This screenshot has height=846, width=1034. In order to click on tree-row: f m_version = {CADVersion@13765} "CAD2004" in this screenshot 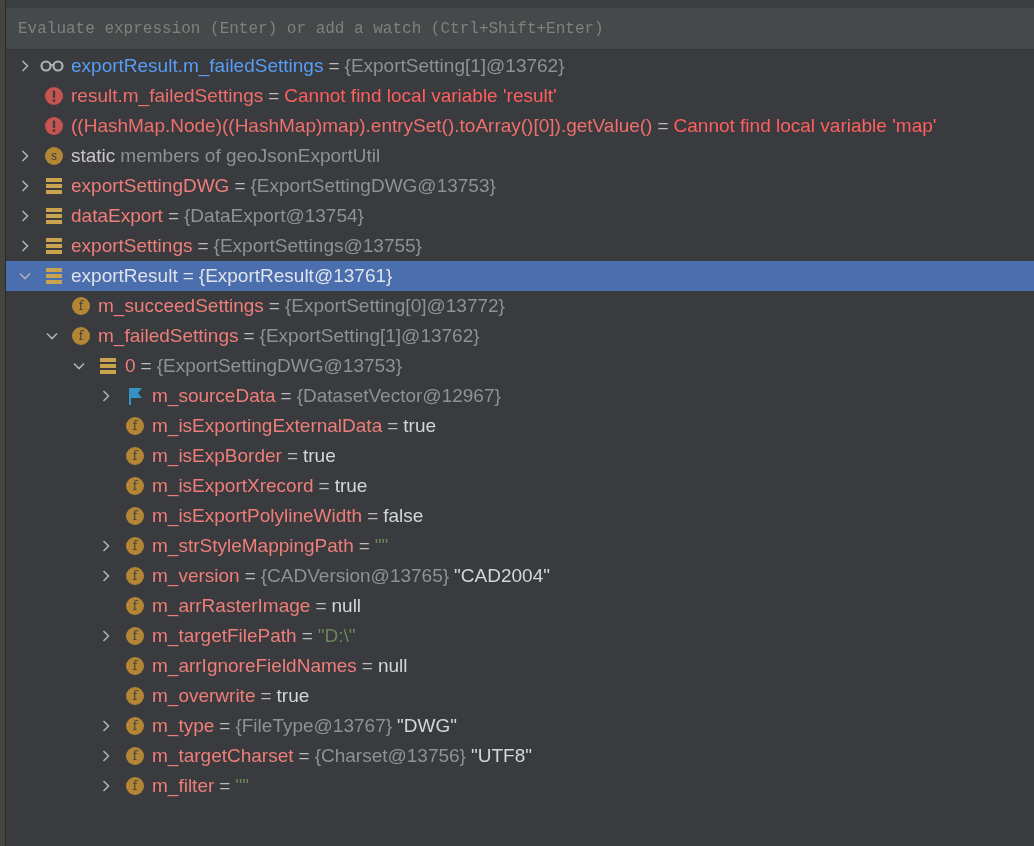, I will do `click(520, 576)`.